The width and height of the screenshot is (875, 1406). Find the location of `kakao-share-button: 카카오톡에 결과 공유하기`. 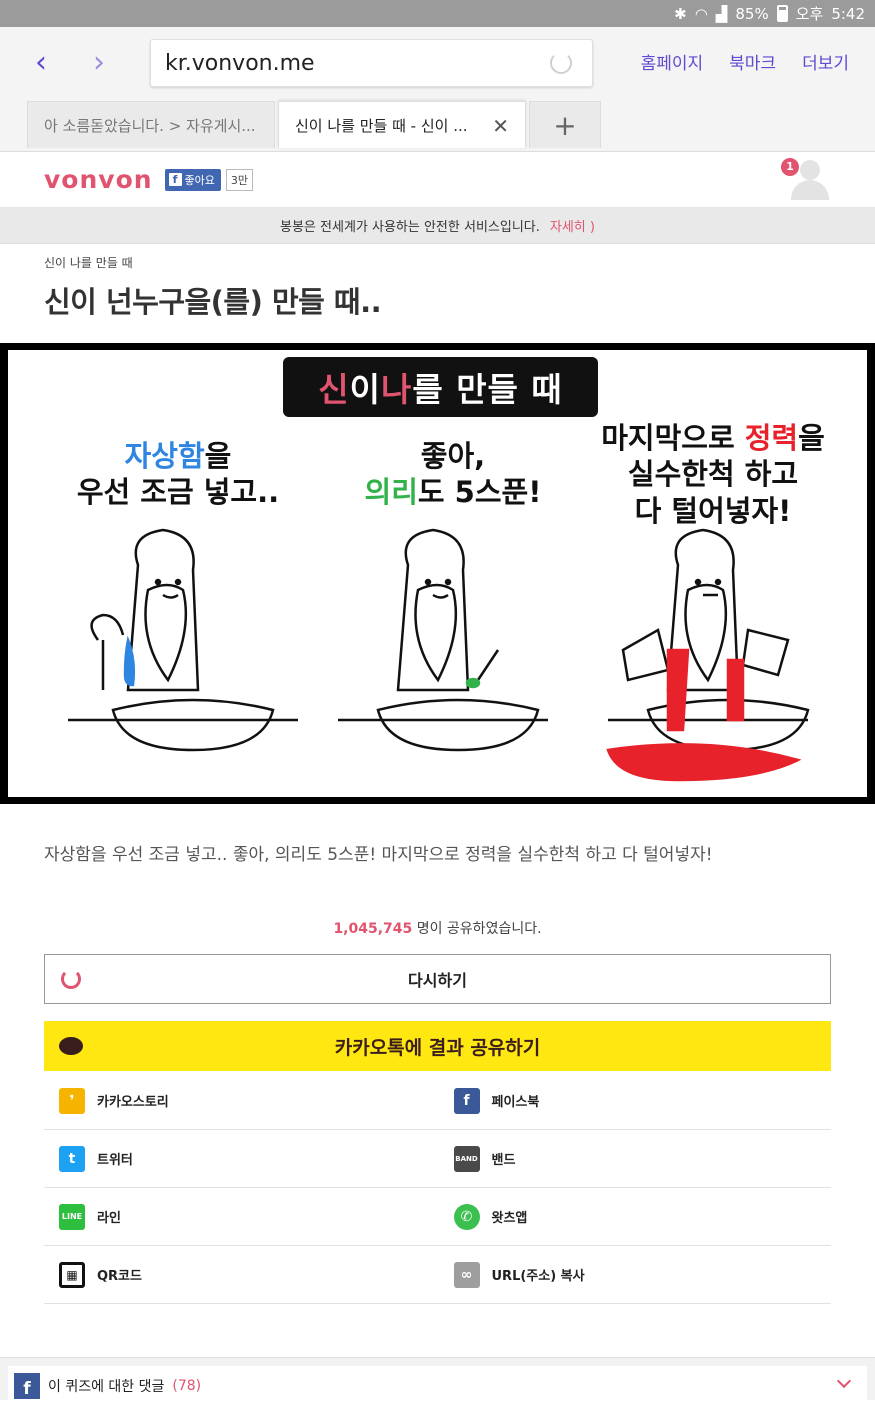

kakao-share-button: 카카오톡에 결과 공유하기 is located at coordinates (437, 1046).